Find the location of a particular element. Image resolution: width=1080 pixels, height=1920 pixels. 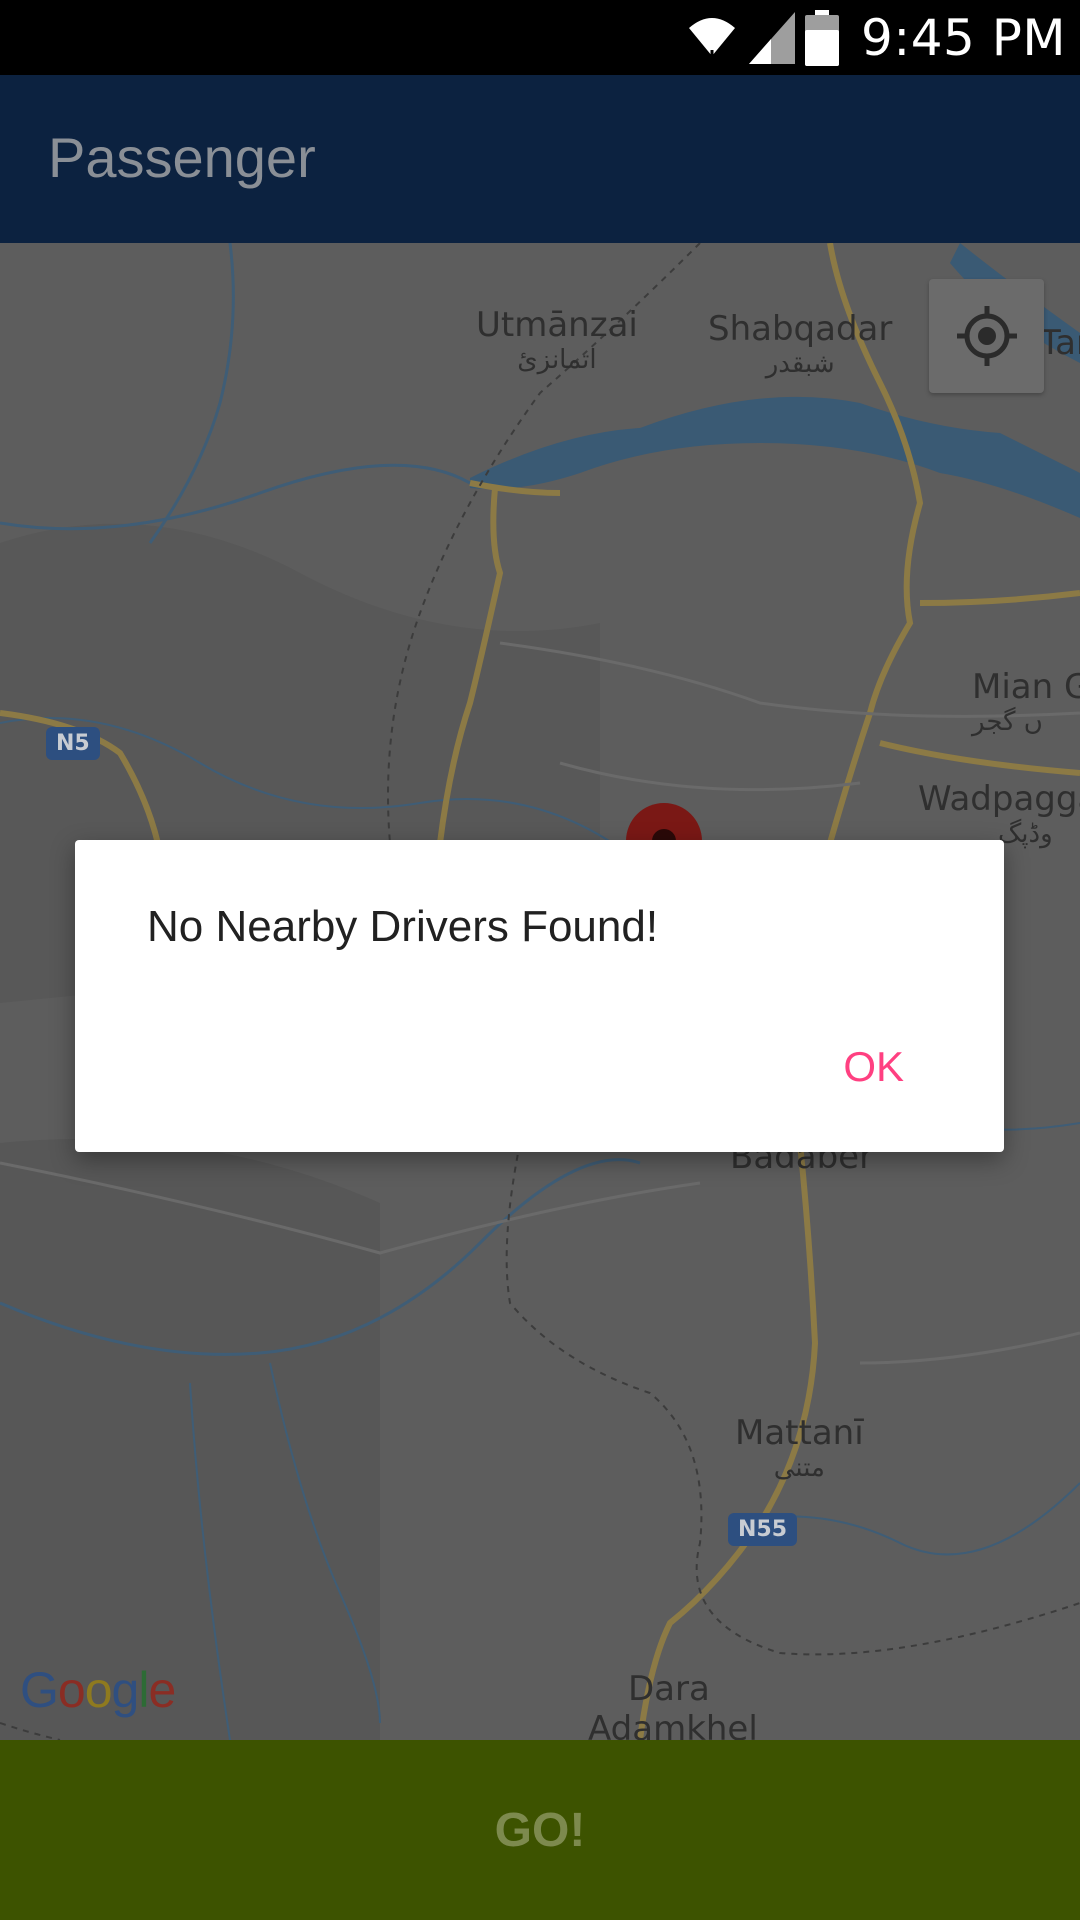

place-label: Shabqadar شبقدر is located at coordinates (800, 344).